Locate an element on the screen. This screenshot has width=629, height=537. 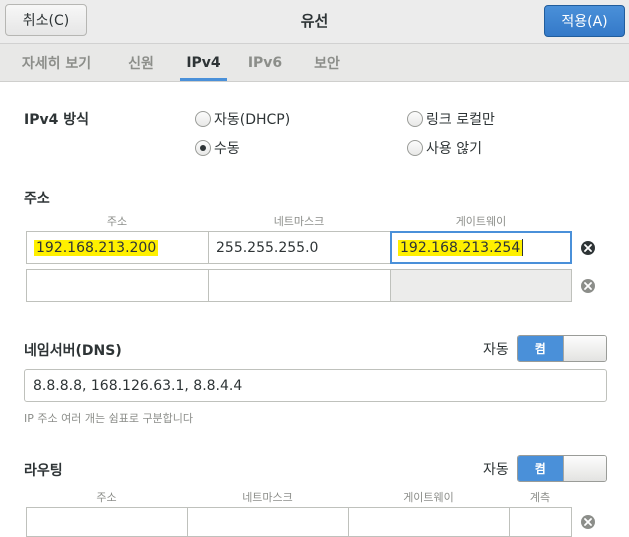
dns-section-label: 네임서버(DNS) is located at coordinates (73, 351).